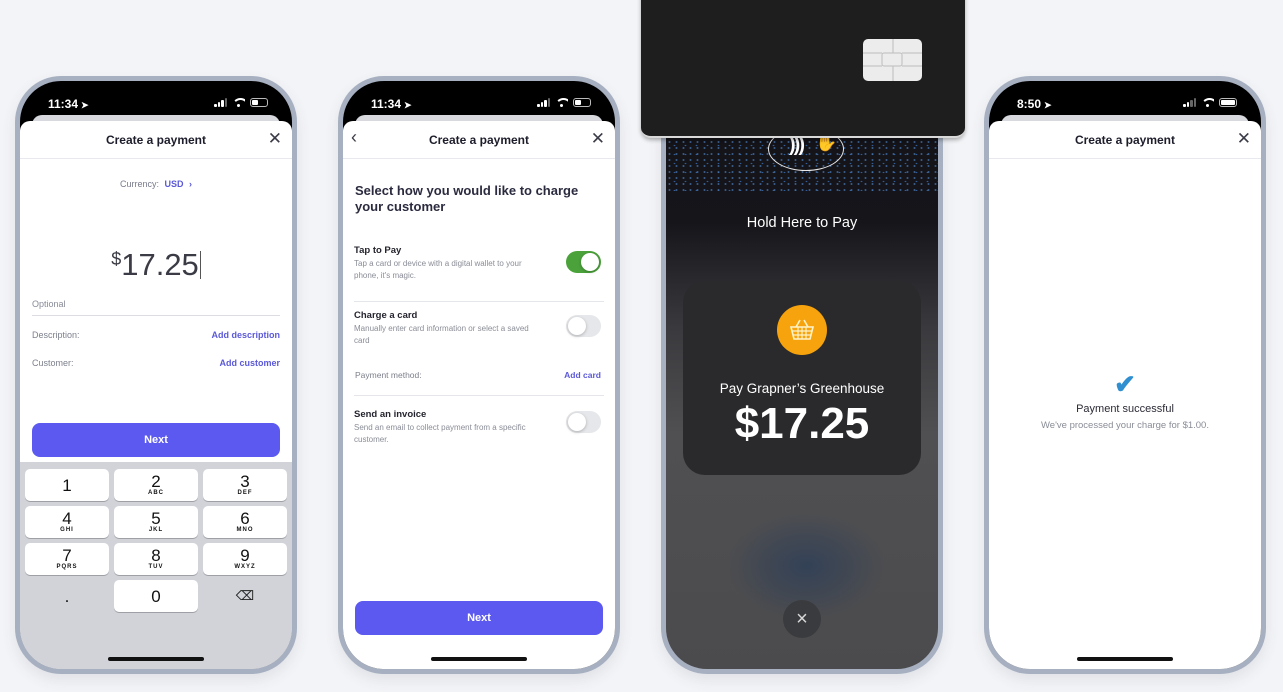 Image resolution: width=1283 pixels, height=692 pixels. Describe the element at coordinates (386, 315) in the screenshot. I see `option-title: Charge a card` at that location.